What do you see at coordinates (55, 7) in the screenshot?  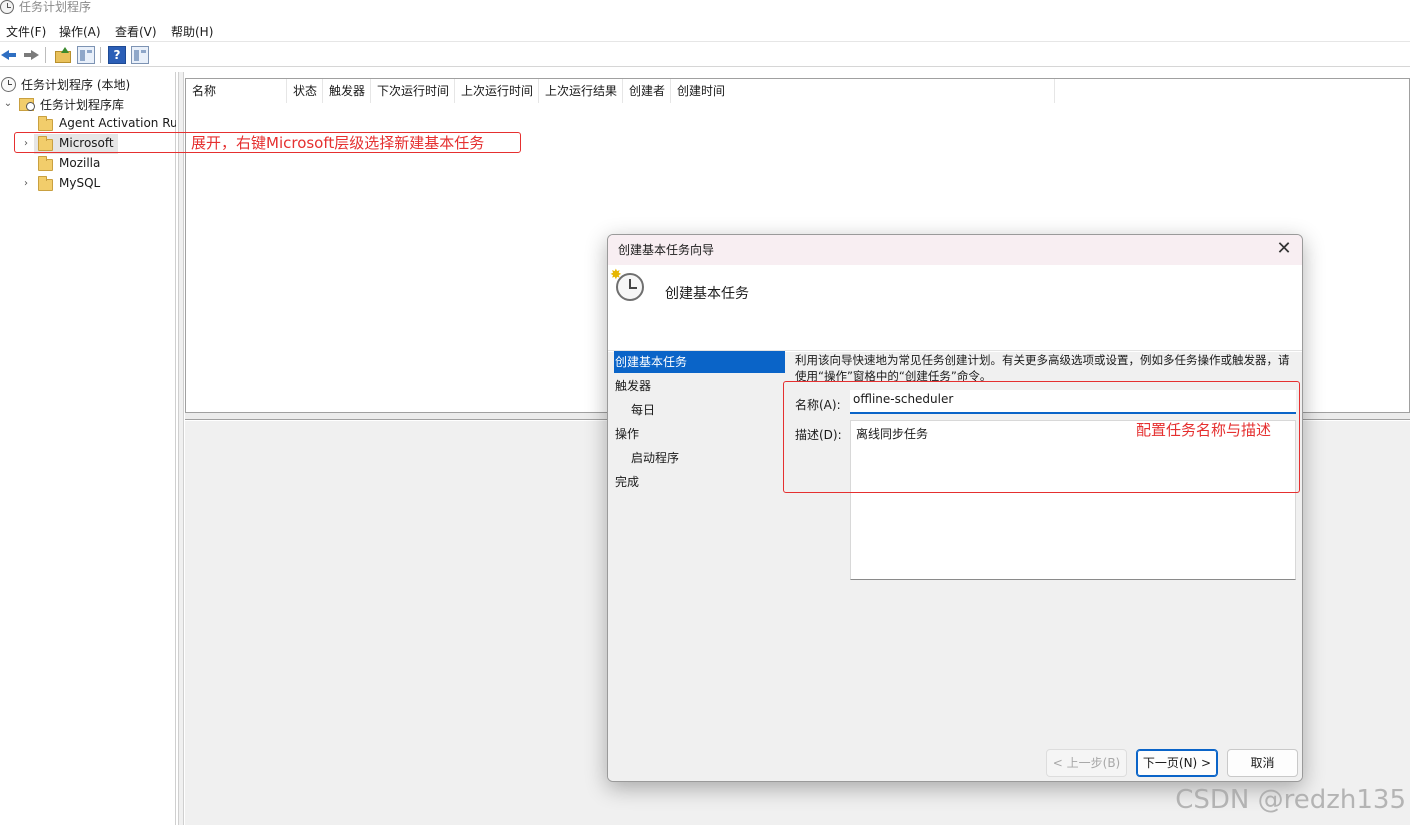 I see `window-title: 任务计划程序` at bounding box center [55, 7].